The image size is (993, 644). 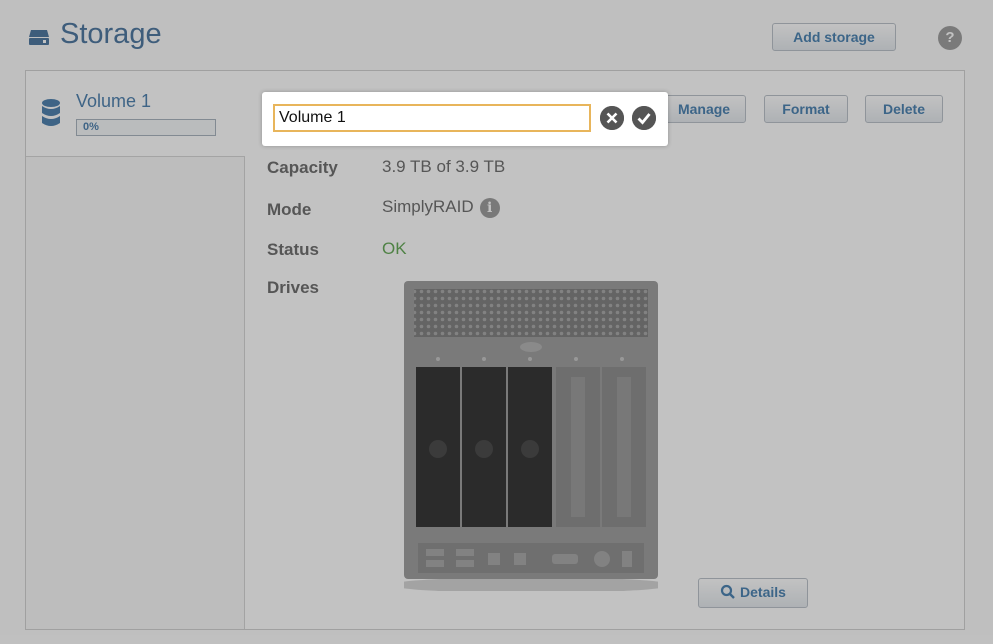 What do you see at coordinates (612, 118) in the screenshot?
I see `close-circle-icon` at bounding box center [612, 118].